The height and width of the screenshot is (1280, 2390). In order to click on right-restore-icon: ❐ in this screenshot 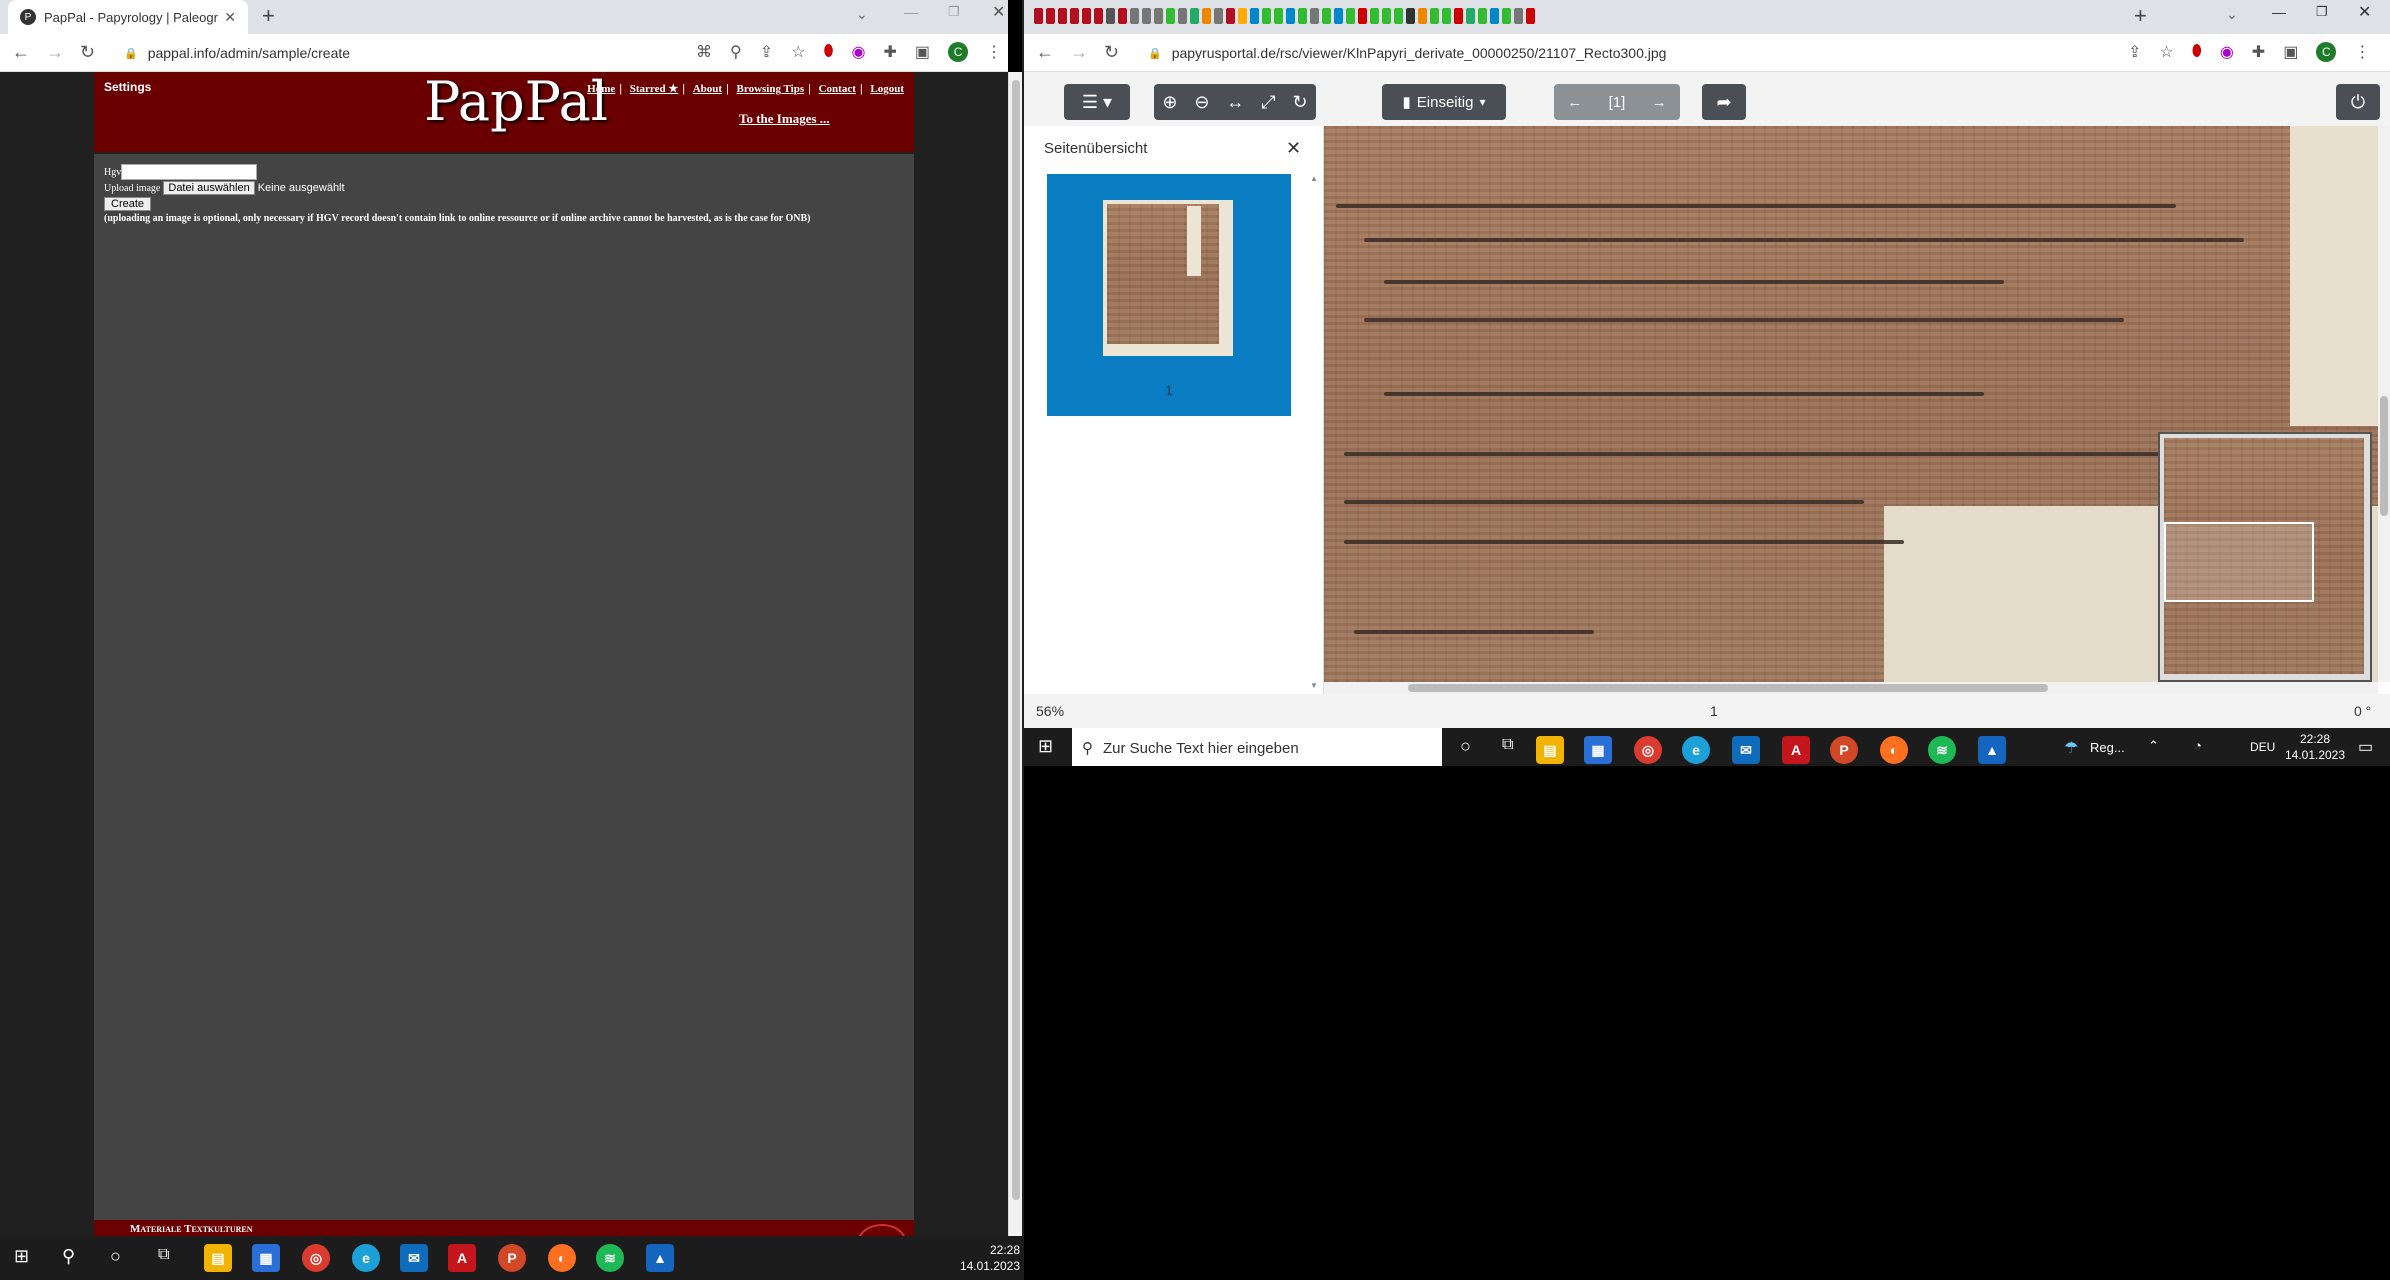, I will do `click(2322, 12)`.